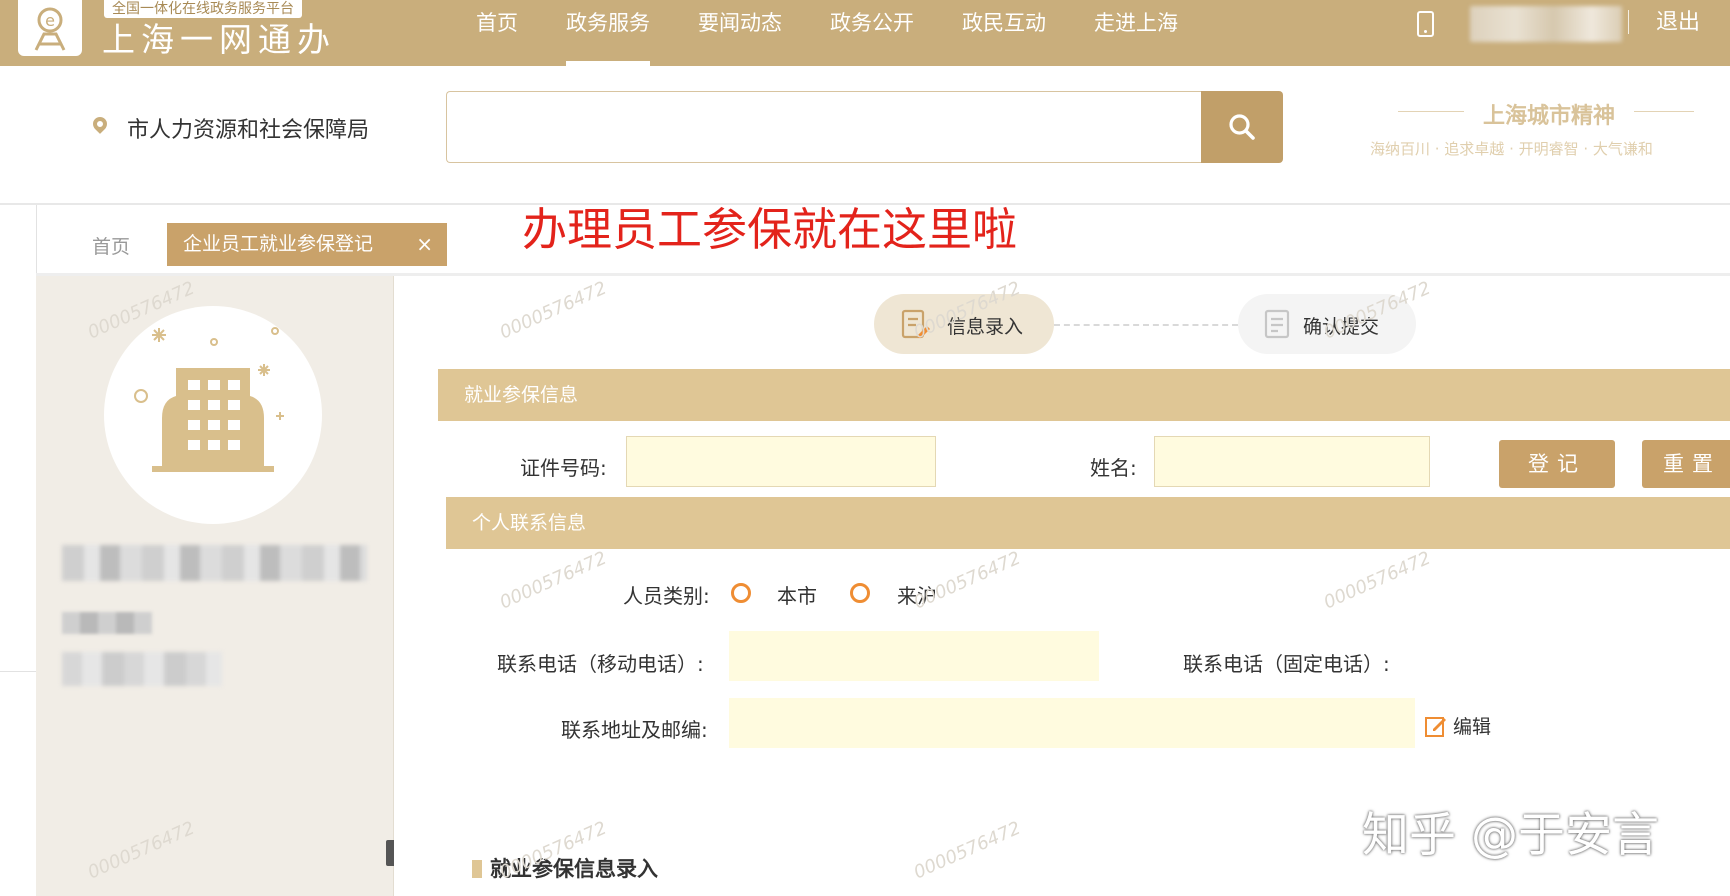 Image resolution: width=1730 pixels, height=896 pixels. I want to click on enterprise-name-redacted, so click(214, 563).